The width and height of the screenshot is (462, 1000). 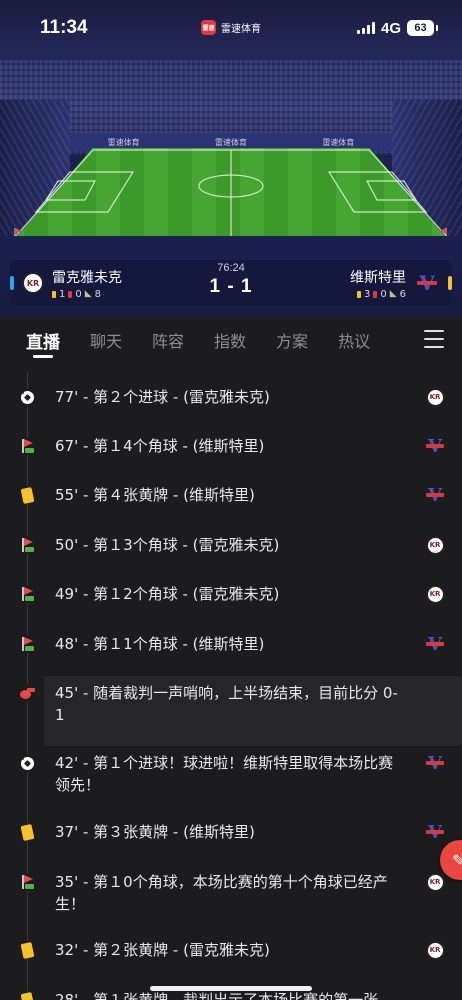 I want to click on home-team-name: 雷克雅未克, so click(x=87, y=277).